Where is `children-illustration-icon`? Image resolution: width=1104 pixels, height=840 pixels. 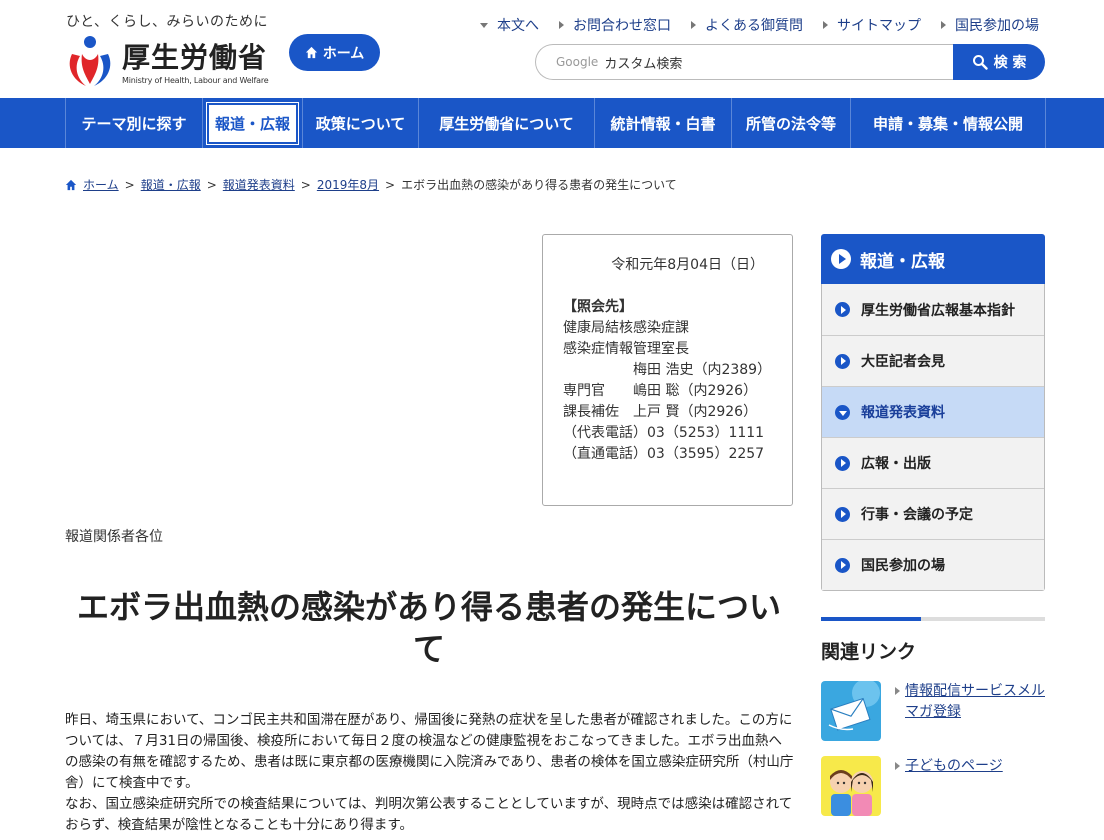
children-illustration-icon is located at coordinates (851, 786).